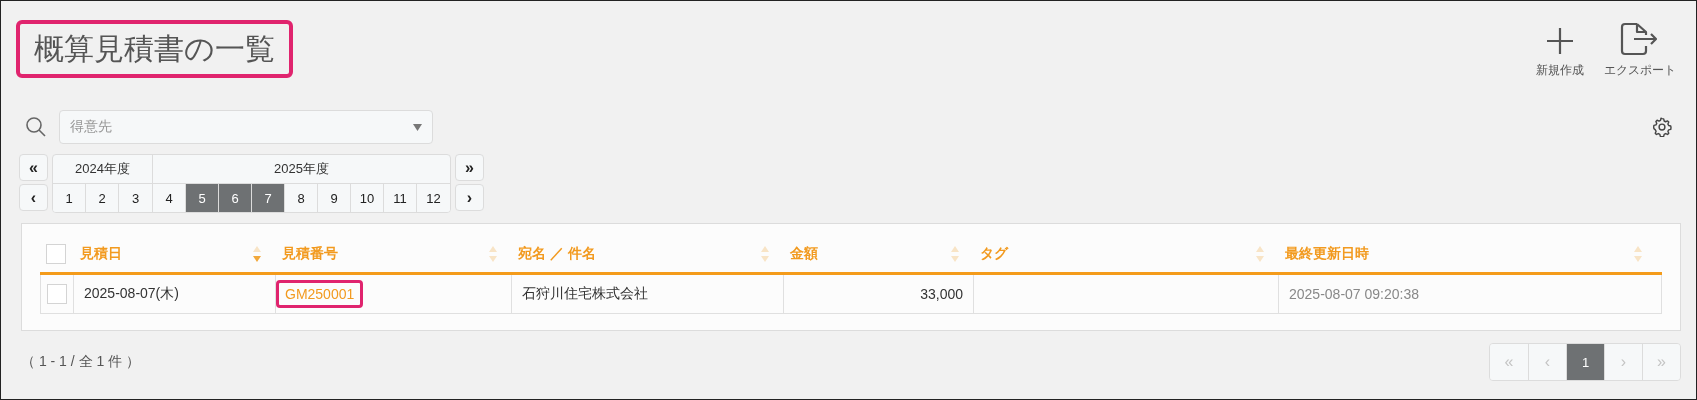 The image size is (1697, 400). What do you see at coordinates (81, 362) in the screenshot?
I see `record-count: （ 1 - 1 / 全 1 件 ）` at bounding box center [81, 362].